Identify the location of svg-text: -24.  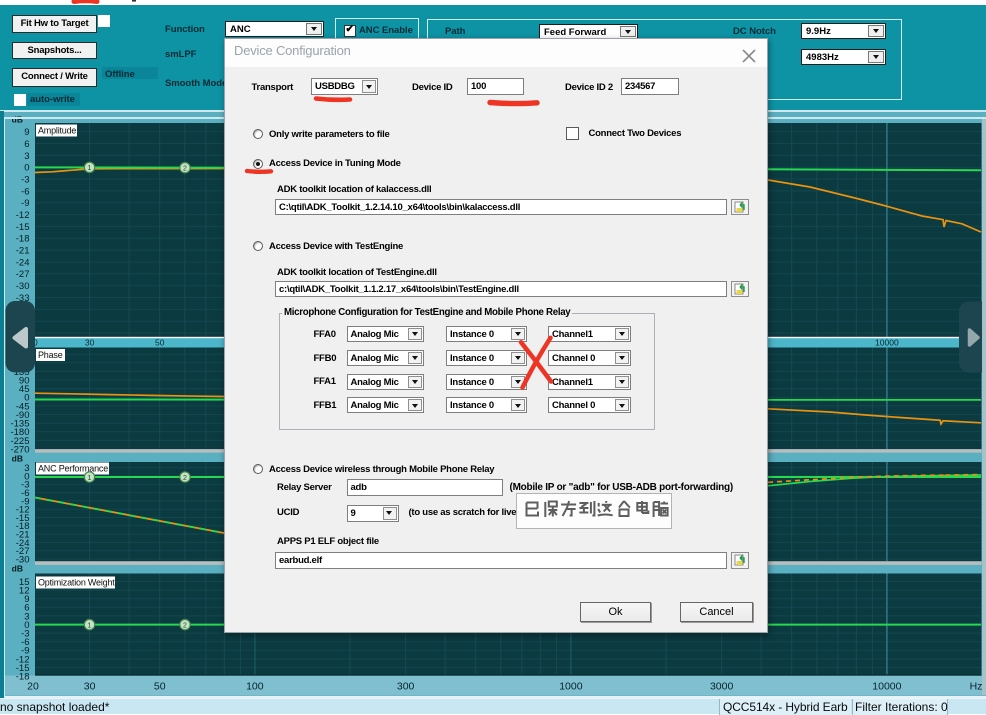
(23, 262).